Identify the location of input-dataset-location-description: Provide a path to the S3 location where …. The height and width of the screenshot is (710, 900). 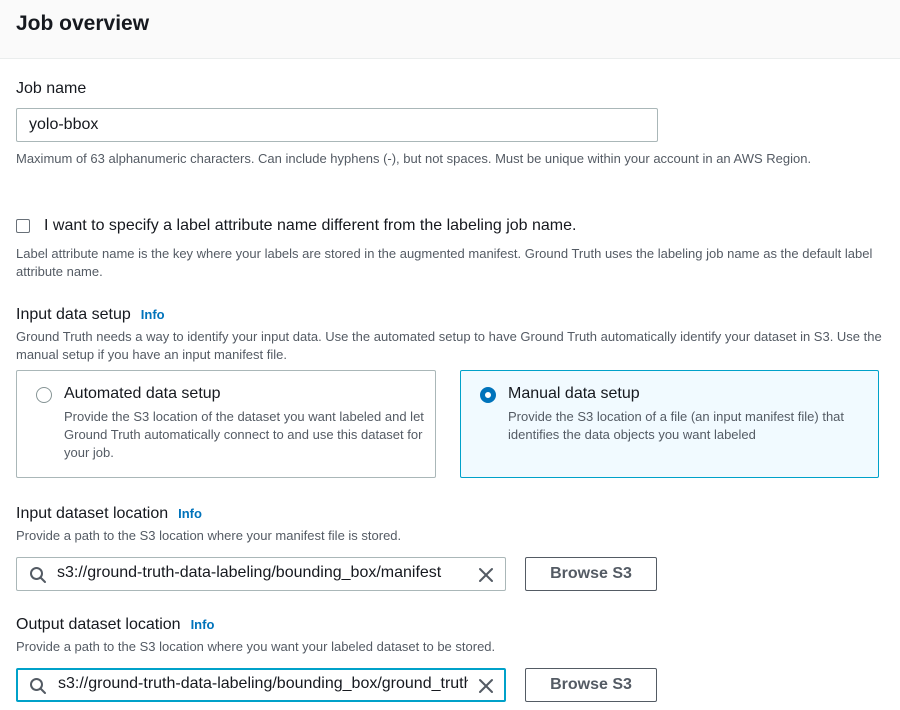
(209, 535).